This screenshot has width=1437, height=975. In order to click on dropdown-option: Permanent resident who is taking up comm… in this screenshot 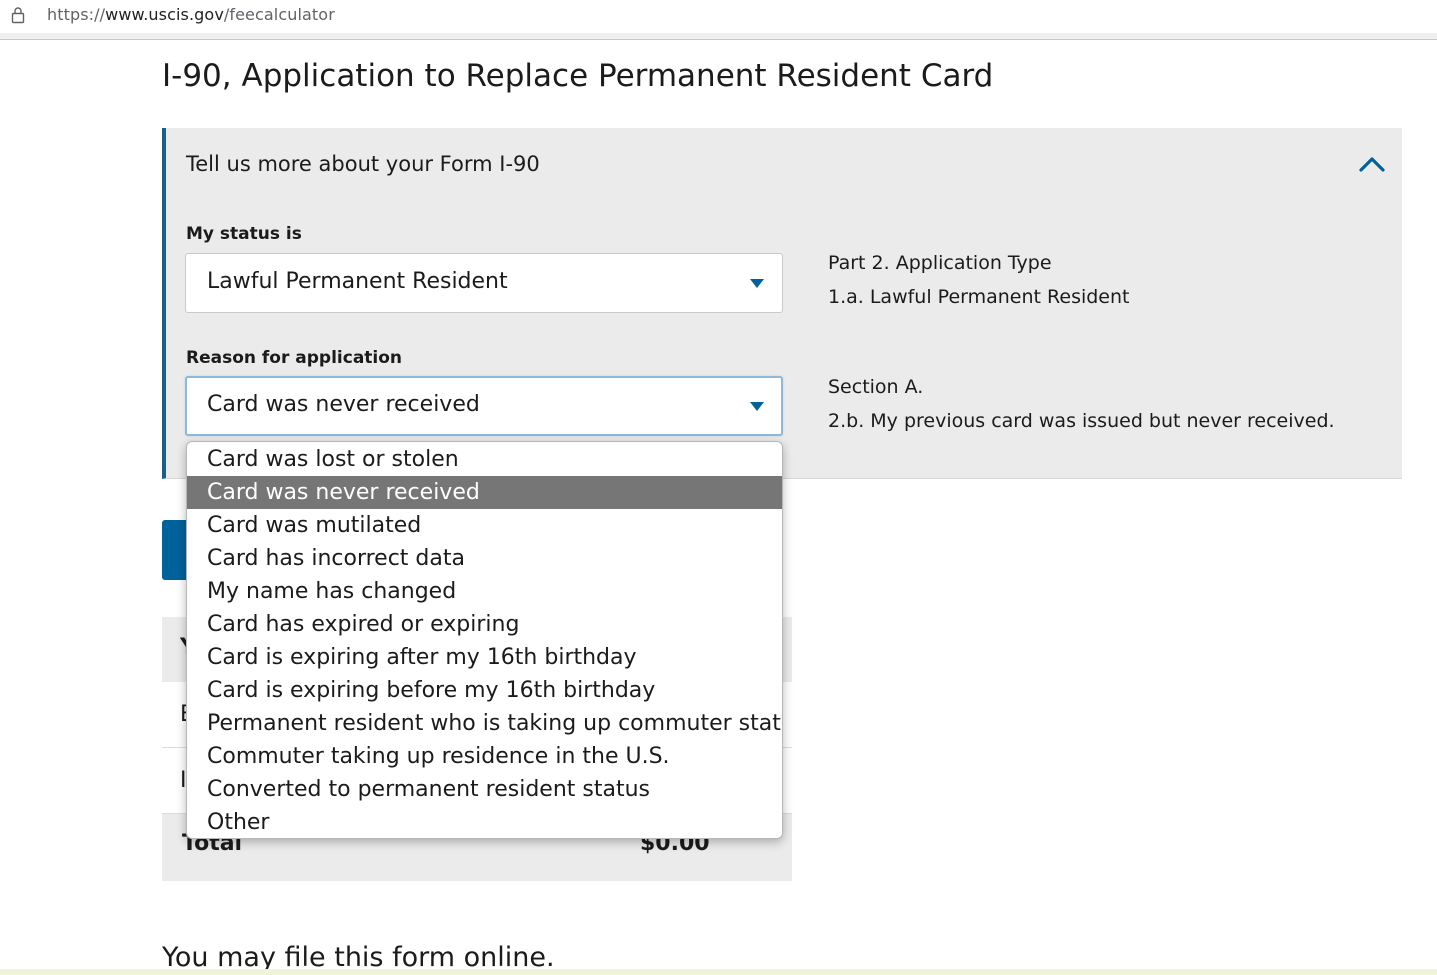, I will do `click(484, 723)`.